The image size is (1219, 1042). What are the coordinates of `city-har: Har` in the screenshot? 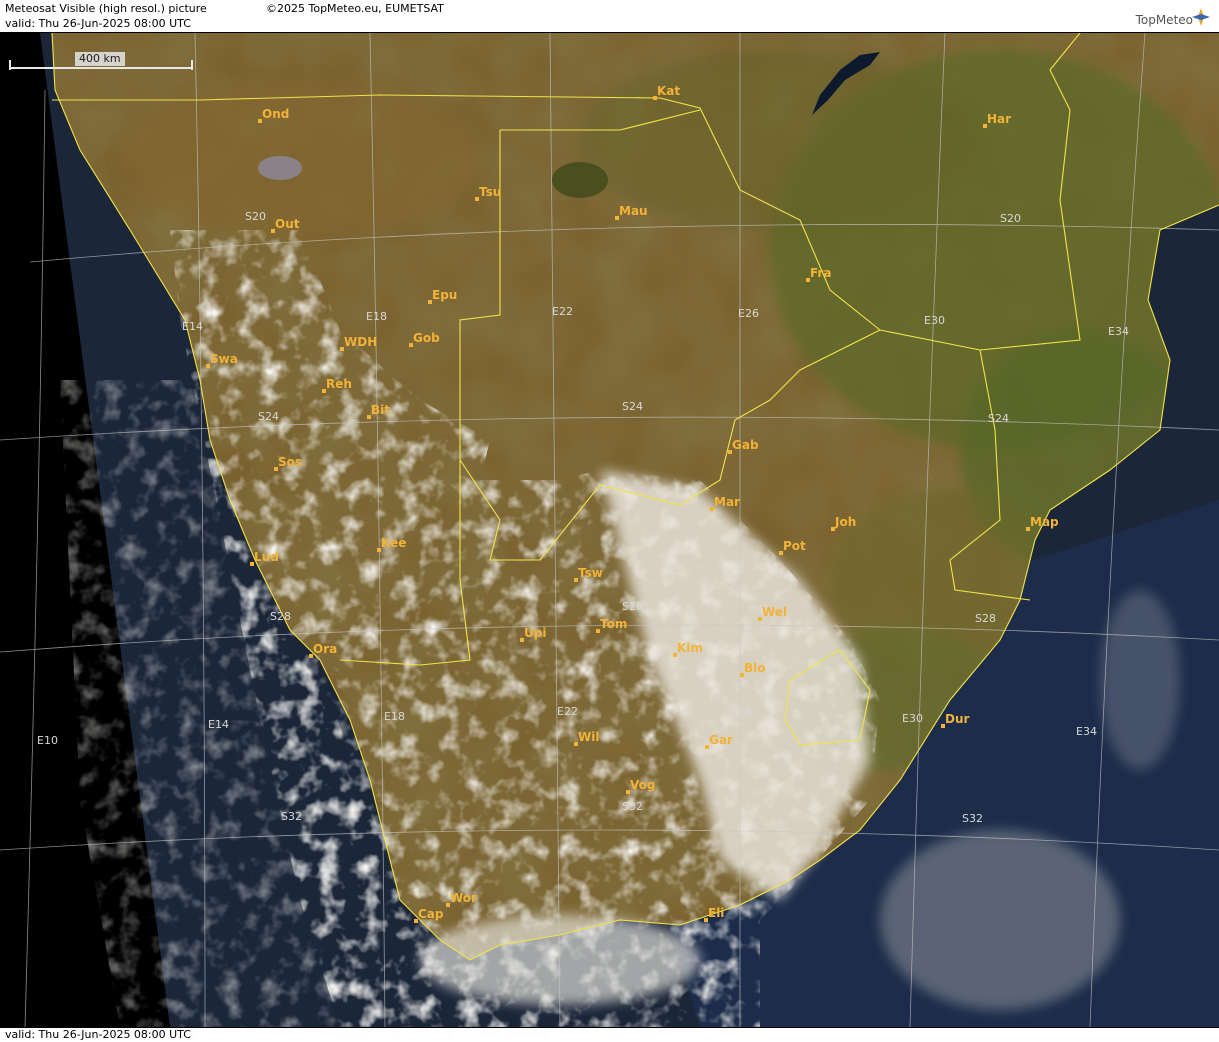 It's located at (997, 120).